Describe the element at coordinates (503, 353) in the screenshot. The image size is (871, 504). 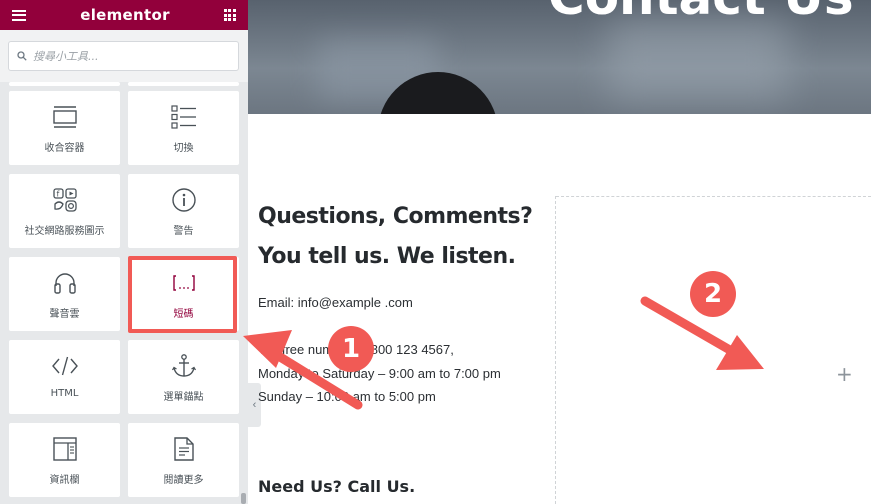
I see `annotation-arrows` at that location.